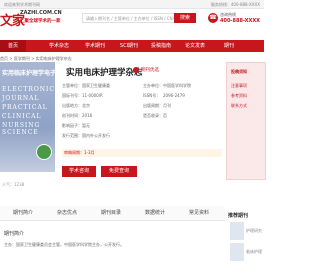  Describe the element at coordinates (76, 125) in the screenshot. I see `impact-factor: 影响因子：暂无` at that location.